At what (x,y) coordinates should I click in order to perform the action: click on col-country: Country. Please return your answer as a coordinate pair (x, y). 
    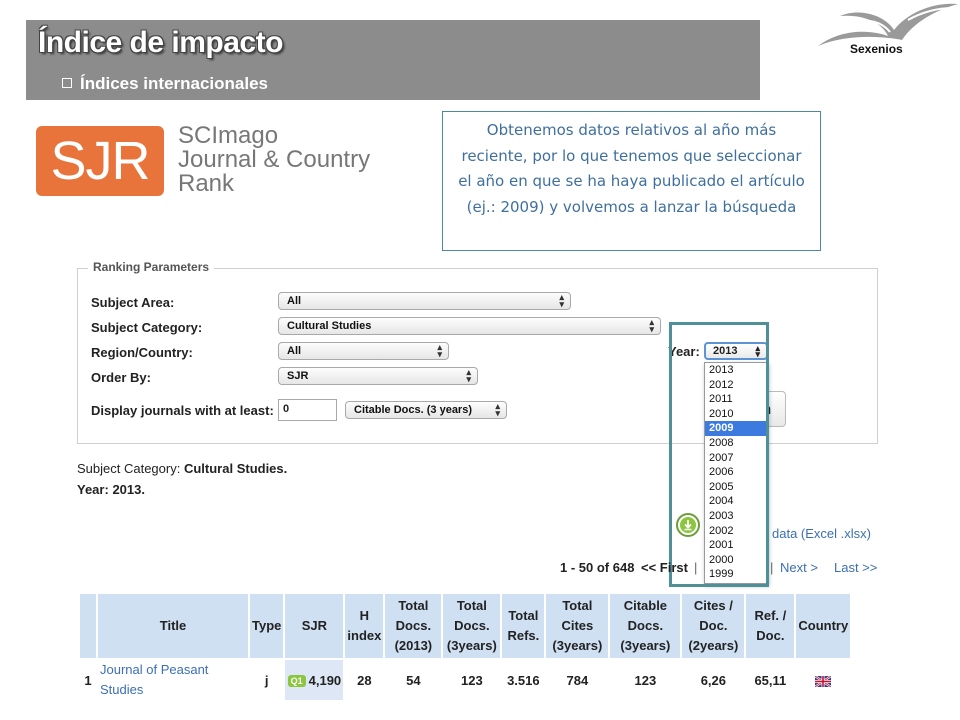
    Looking at the image, I should click on (823, 626).